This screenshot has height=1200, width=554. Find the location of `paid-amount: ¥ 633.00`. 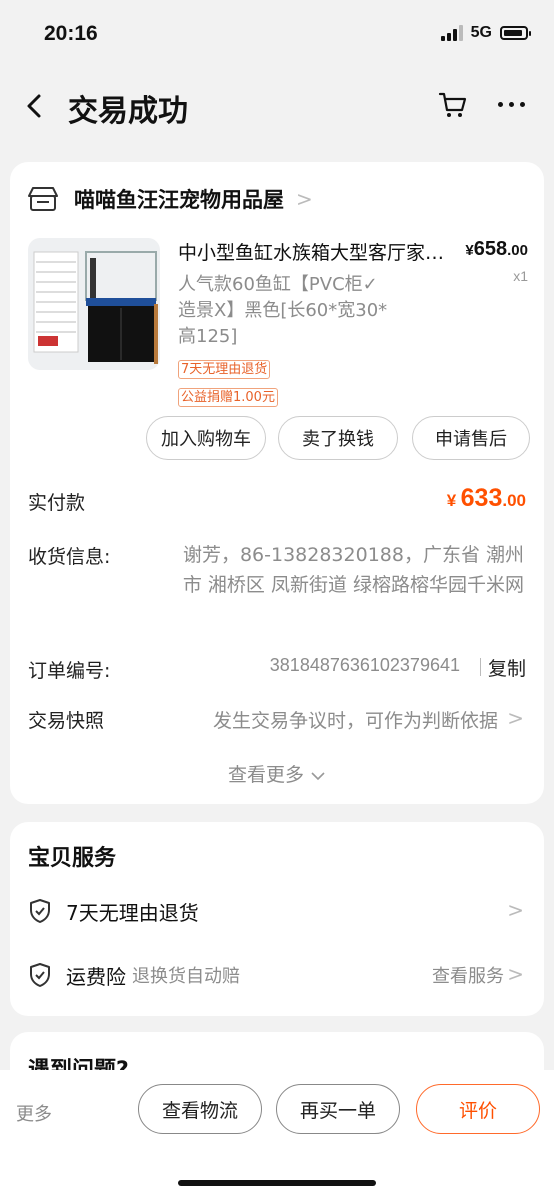

paid-amount: ¥ 633.00 is located at coordinates (486, 498).